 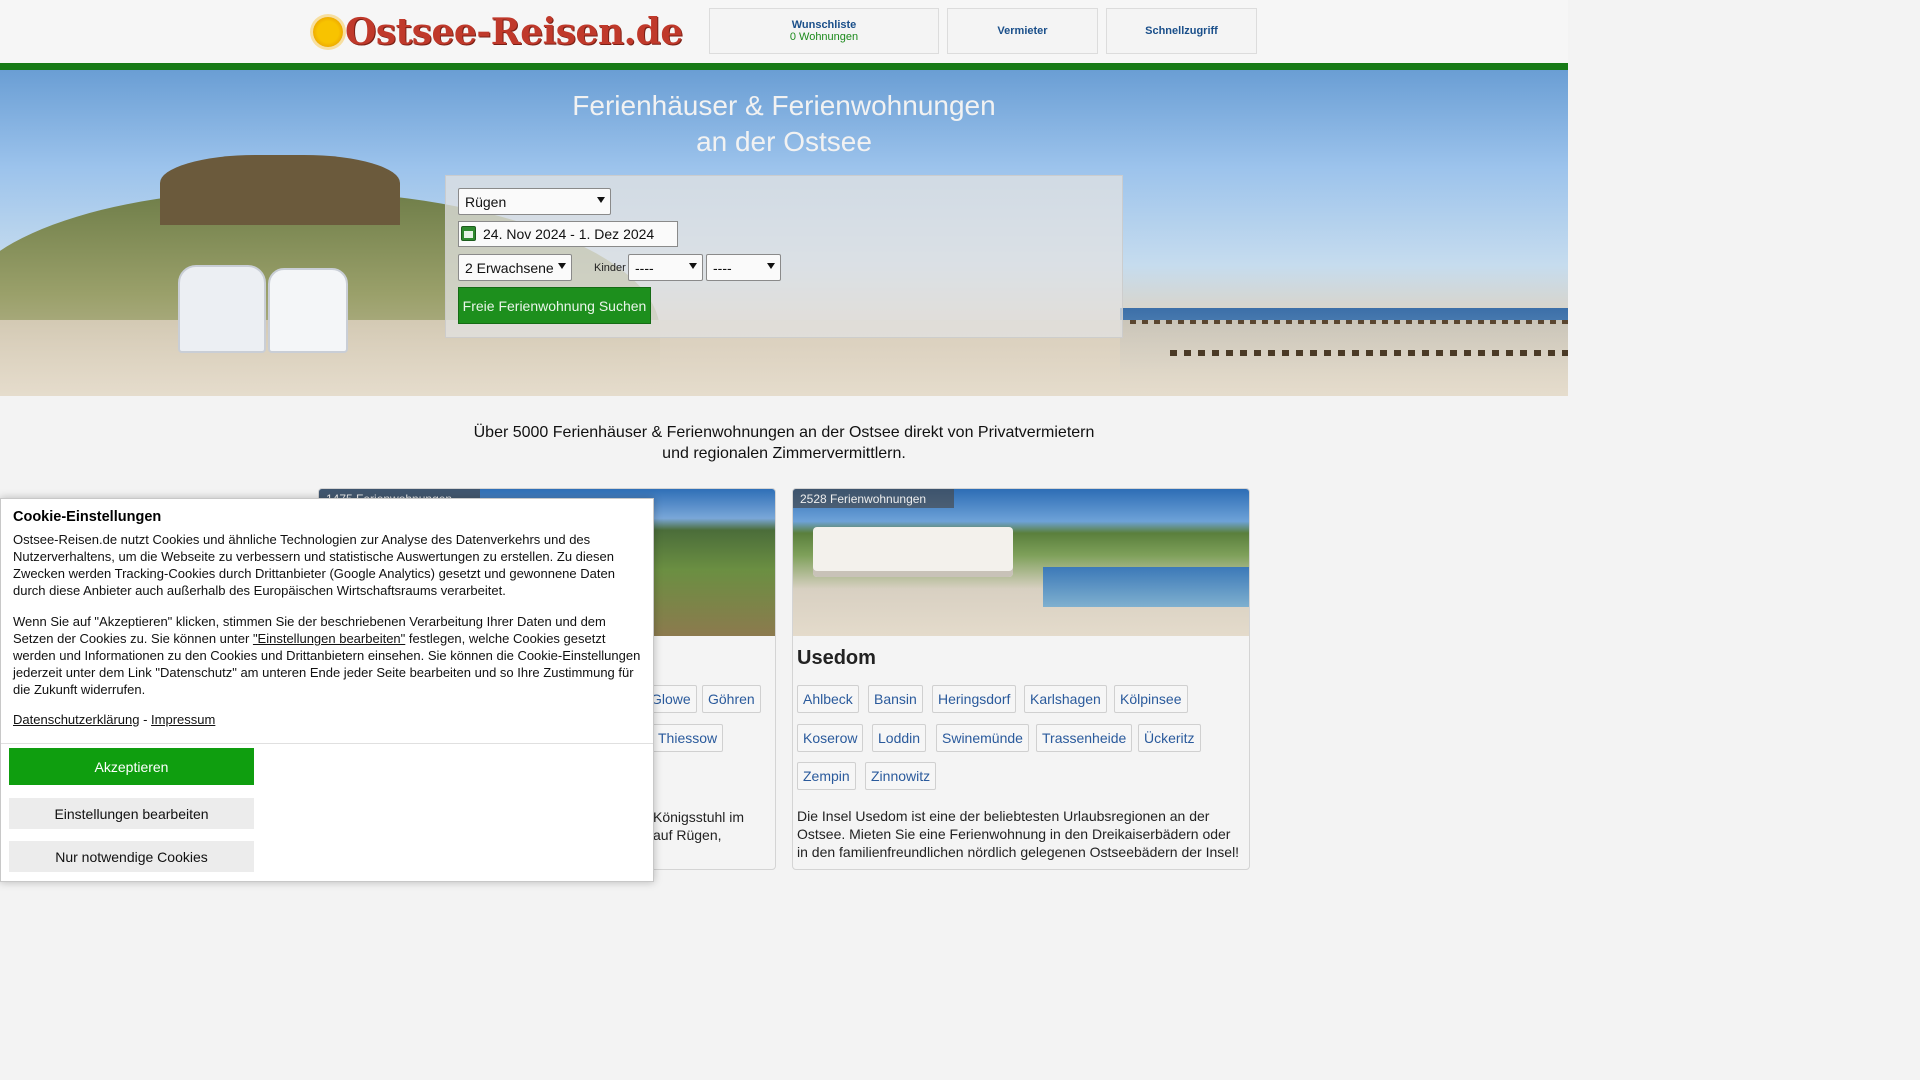 What do you see at coordinates (514, 32) in the screenshot?
I see `logo-text: Ostsee-Reisen.de` at bounding box center [514, 32].